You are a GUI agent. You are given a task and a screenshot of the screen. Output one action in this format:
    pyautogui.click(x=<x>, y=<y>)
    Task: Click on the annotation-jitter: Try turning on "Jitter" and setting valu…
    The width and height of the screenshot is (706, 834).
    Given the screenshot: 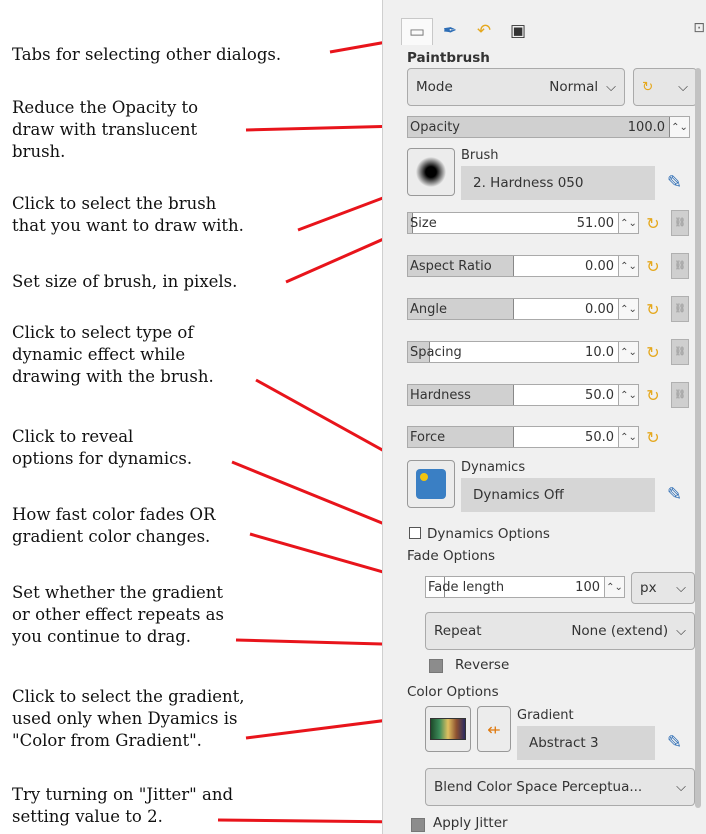 What is the action you would take?
    pyautogui.click(x=123, y=805)
    